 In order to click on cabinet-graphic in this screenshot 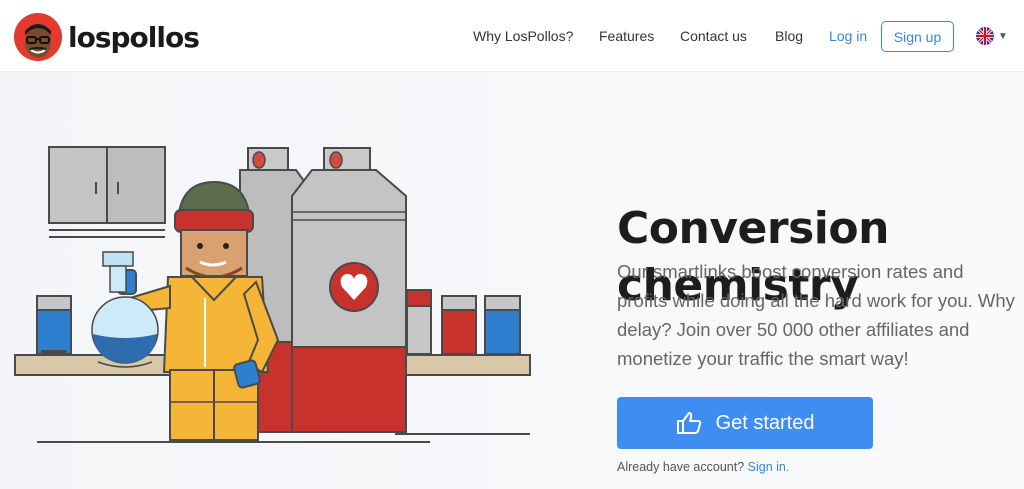, I will do `click(107, 192)`.